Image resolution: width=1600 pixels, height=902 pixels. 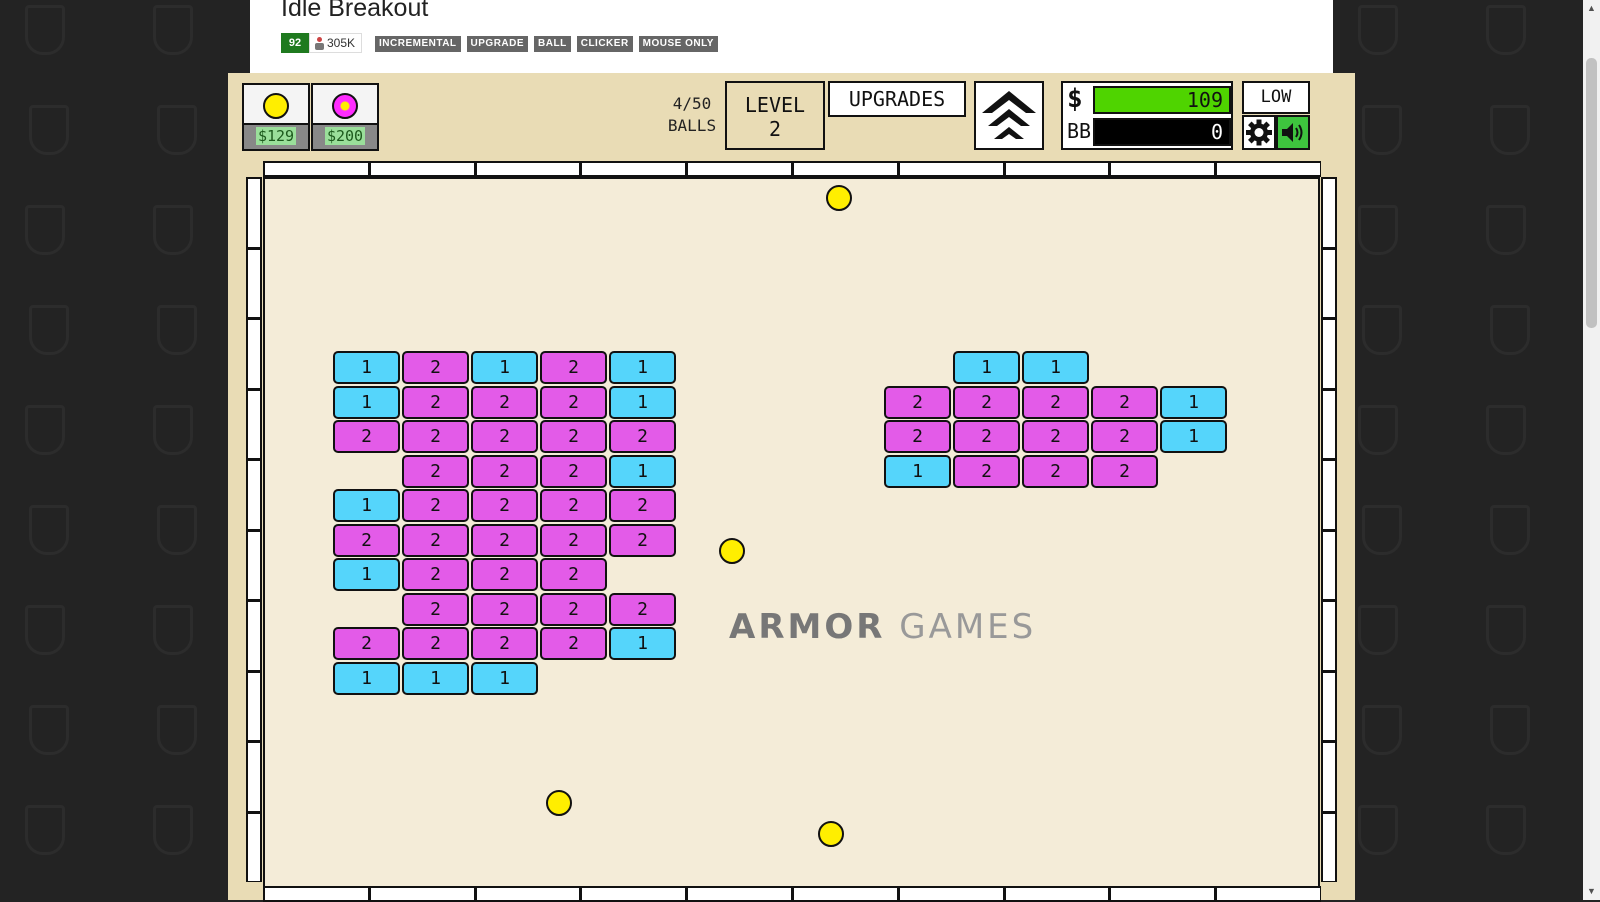 I want to click on tag-incremental: INCREMENTAL, so click(x=418, y=44).